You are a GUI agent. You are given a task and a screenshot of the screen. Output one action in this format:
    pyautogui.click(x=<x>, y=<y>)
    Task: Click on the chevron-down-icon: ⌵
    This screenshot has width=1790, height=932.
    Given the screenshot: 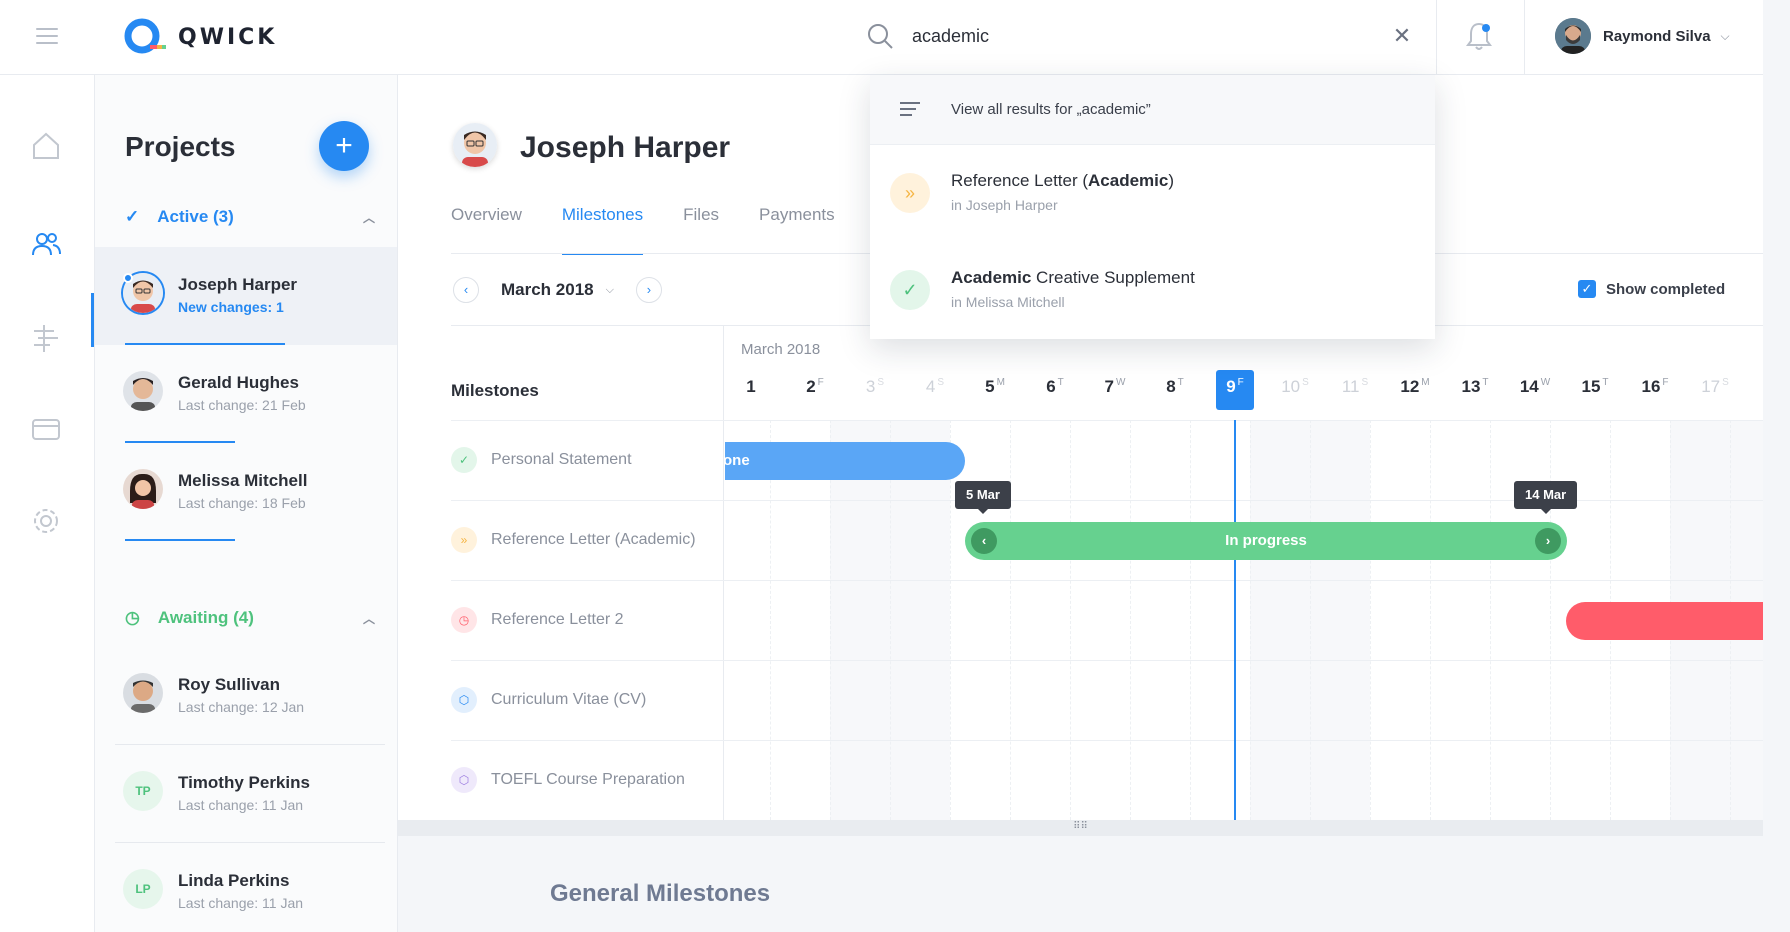 What is the action you would take?
    pyautogui.click(x=610, y=290)
    